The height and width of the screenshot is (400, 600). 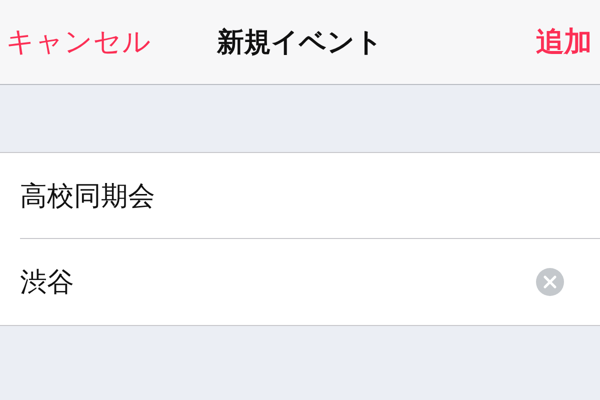 I want to click on screen-title: 新規イベント, so click(x=300, y=42).